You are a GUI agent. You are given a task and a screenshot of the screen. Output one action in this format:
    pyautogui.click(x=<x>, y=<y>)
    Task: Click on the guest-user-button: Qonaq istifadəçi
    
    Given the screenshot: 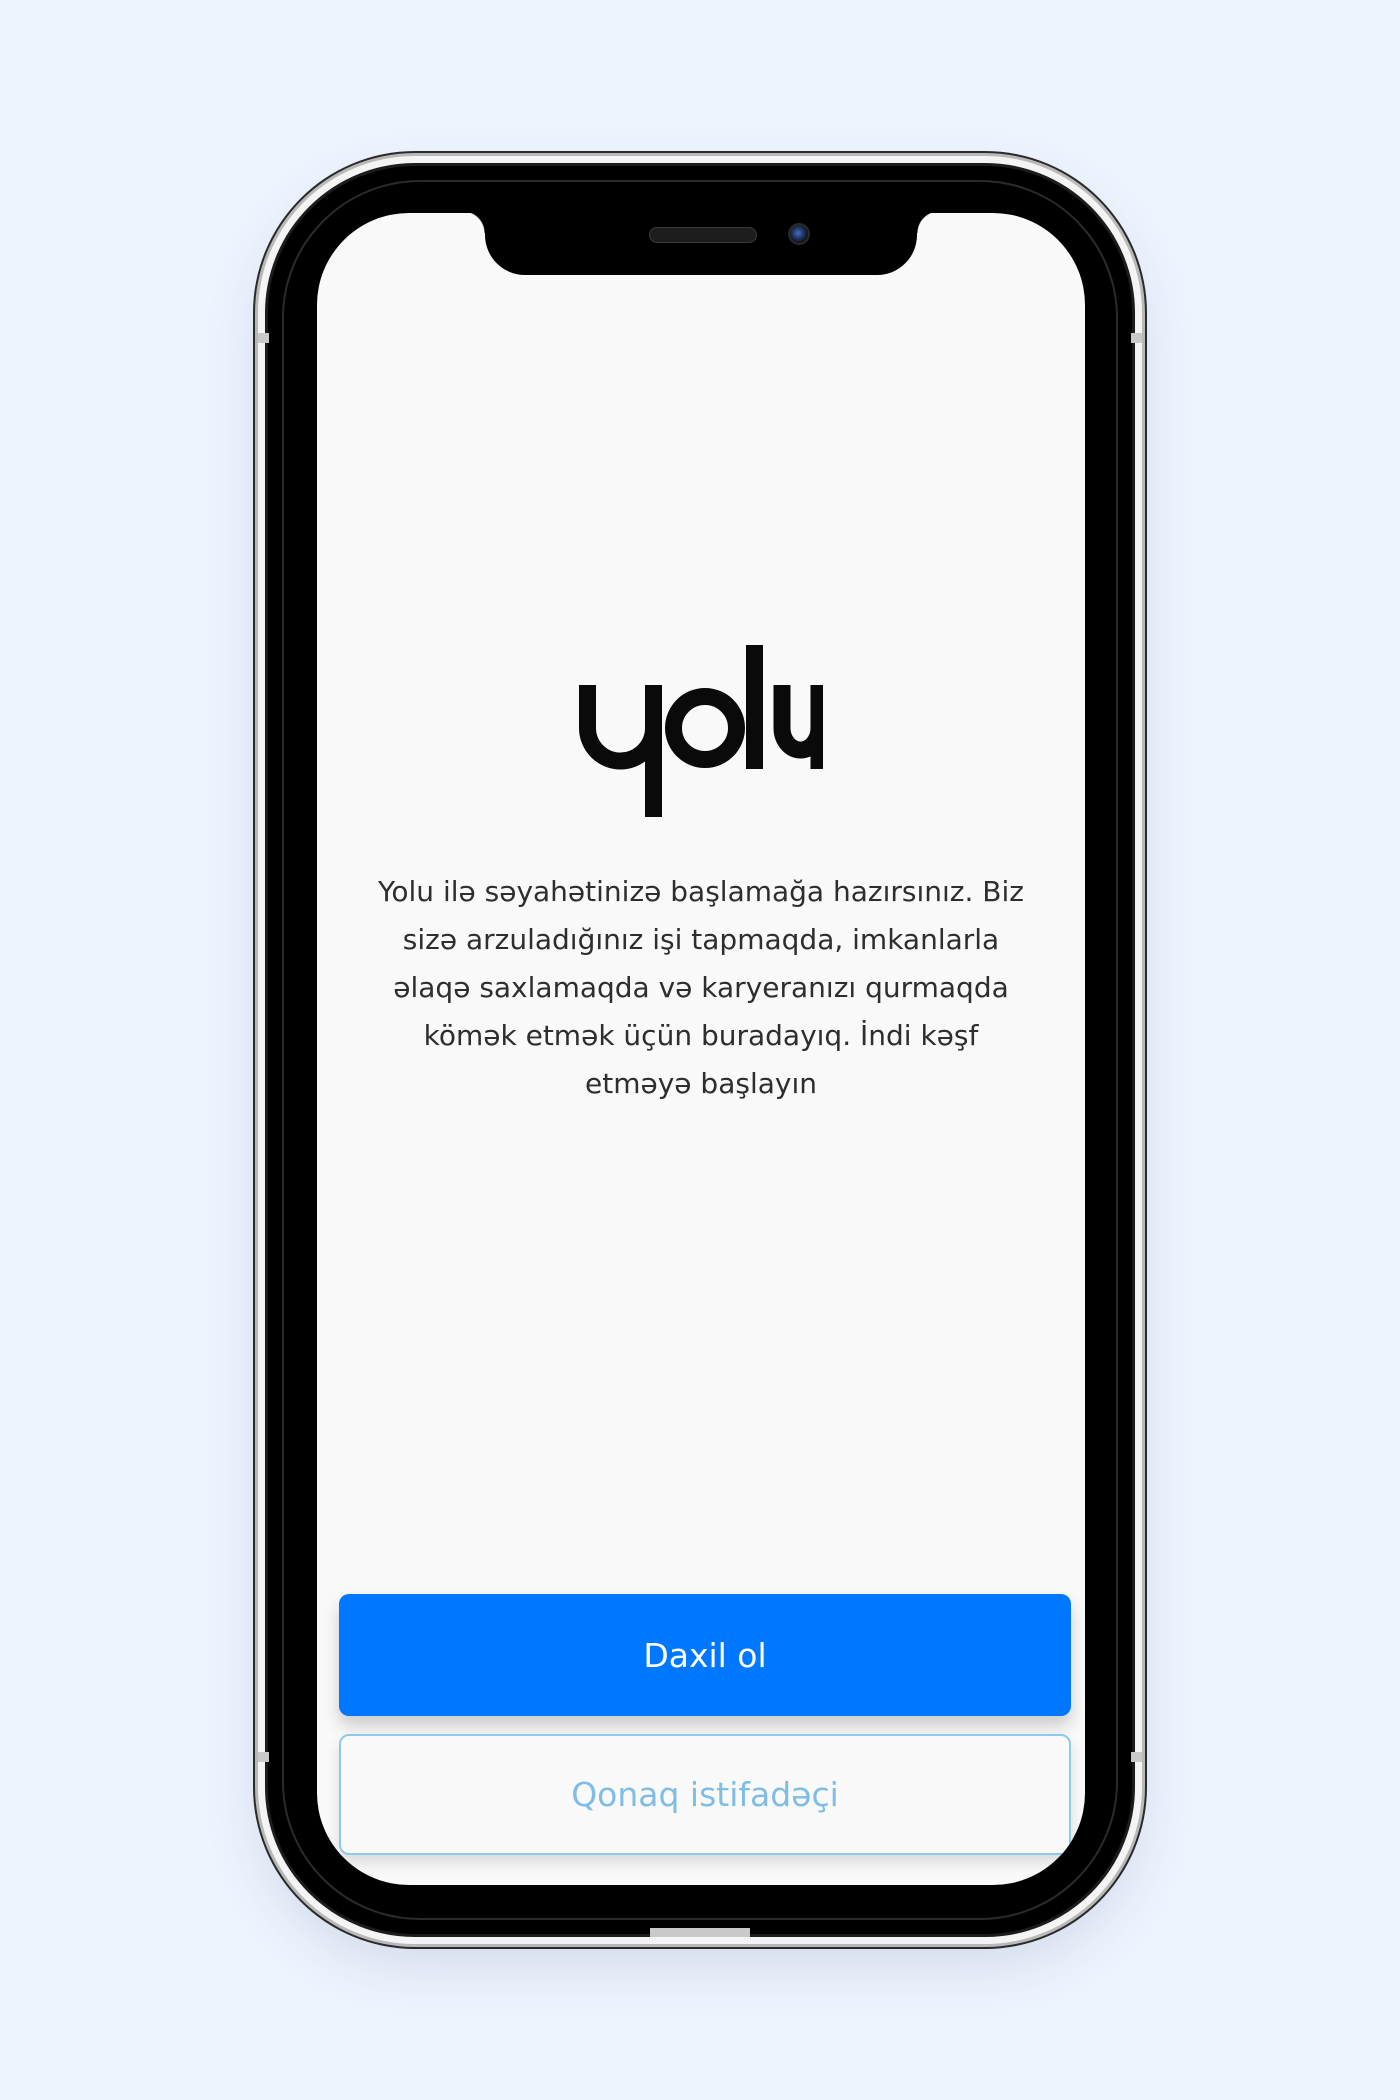 What is the action you would take?
    pyautogui.click(x=705, y=1794)
    